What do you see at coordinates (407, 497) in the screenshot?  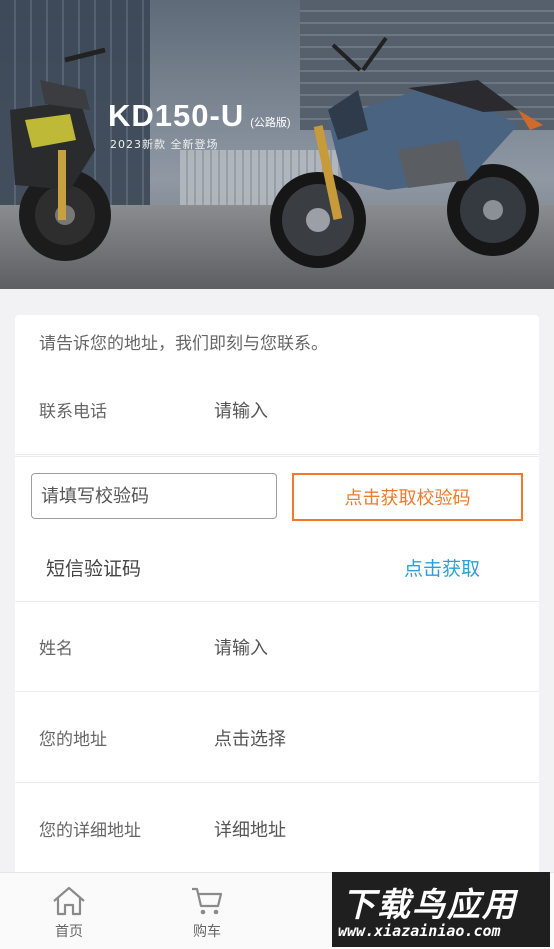 I see `get-verification-code-button: 点击获取校验码` at bounding box center [407, 497].